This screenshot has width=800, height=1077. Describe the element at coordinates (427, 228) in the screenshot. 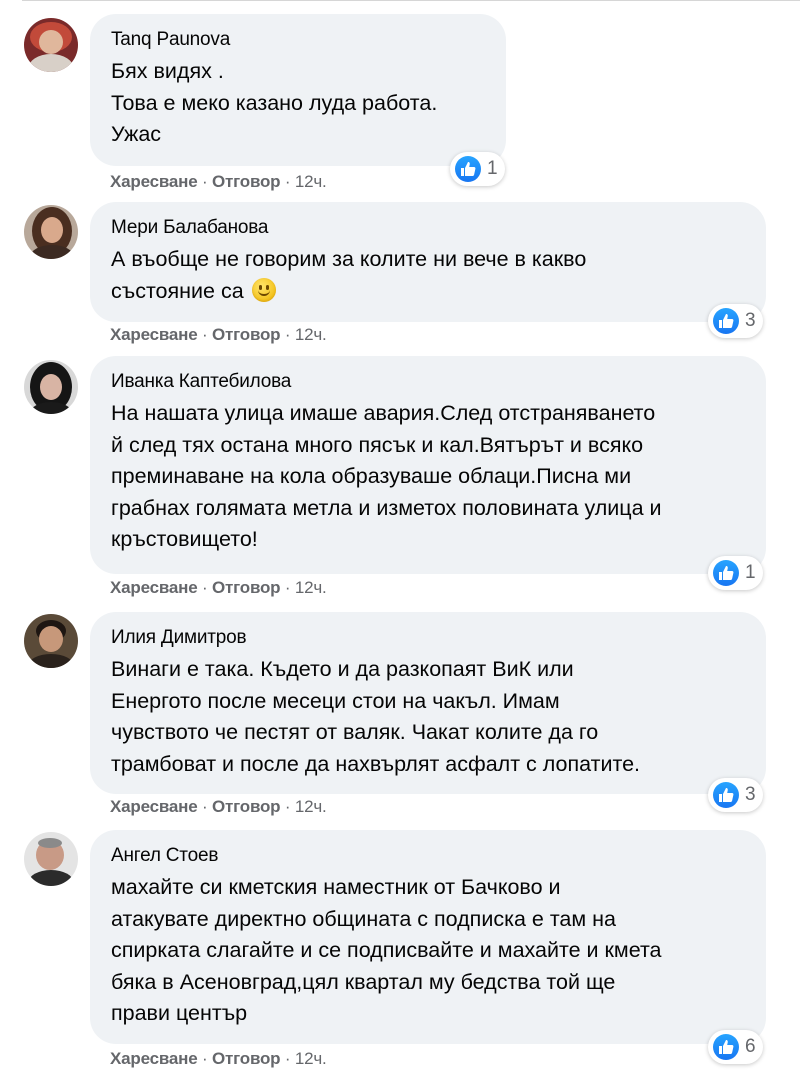

I see `comment-author: Мери Балабанова` at that location.